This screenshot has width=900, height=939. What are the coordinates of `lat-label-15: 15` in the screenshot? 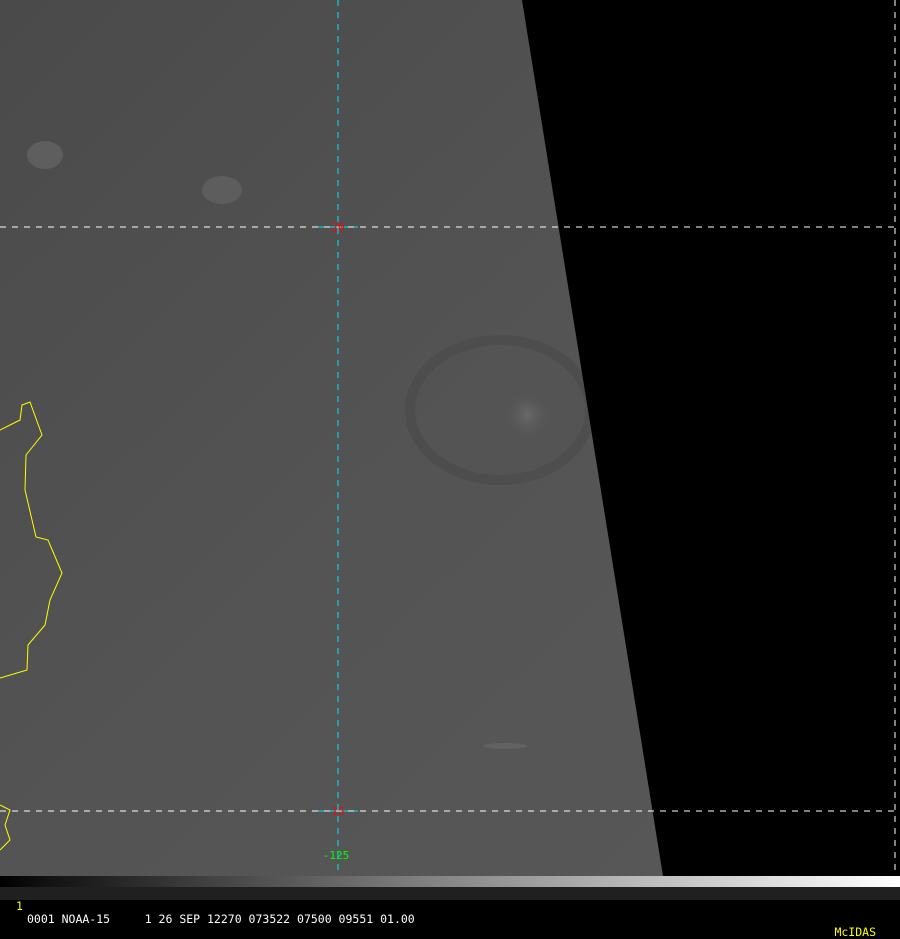 It's located at (337, 811).